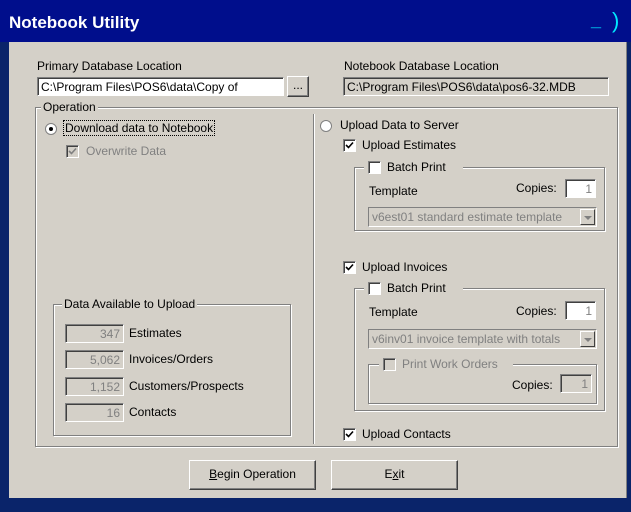 The image size is (631, 512). I want to click on window-title: Notebook Utility, so click(74, 22).